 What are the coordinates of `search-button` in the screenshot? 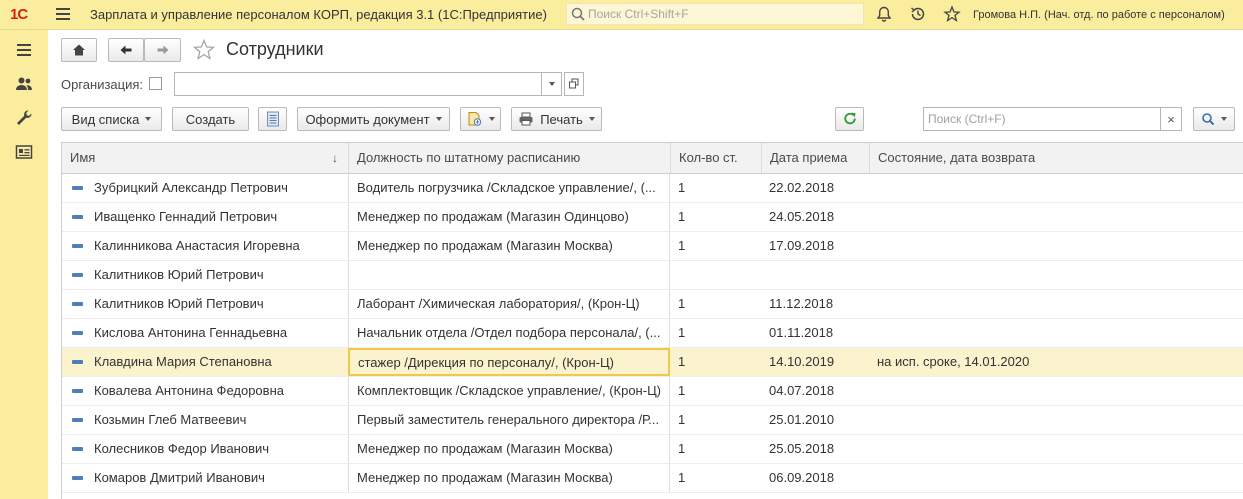 It's located at (1214, 119).